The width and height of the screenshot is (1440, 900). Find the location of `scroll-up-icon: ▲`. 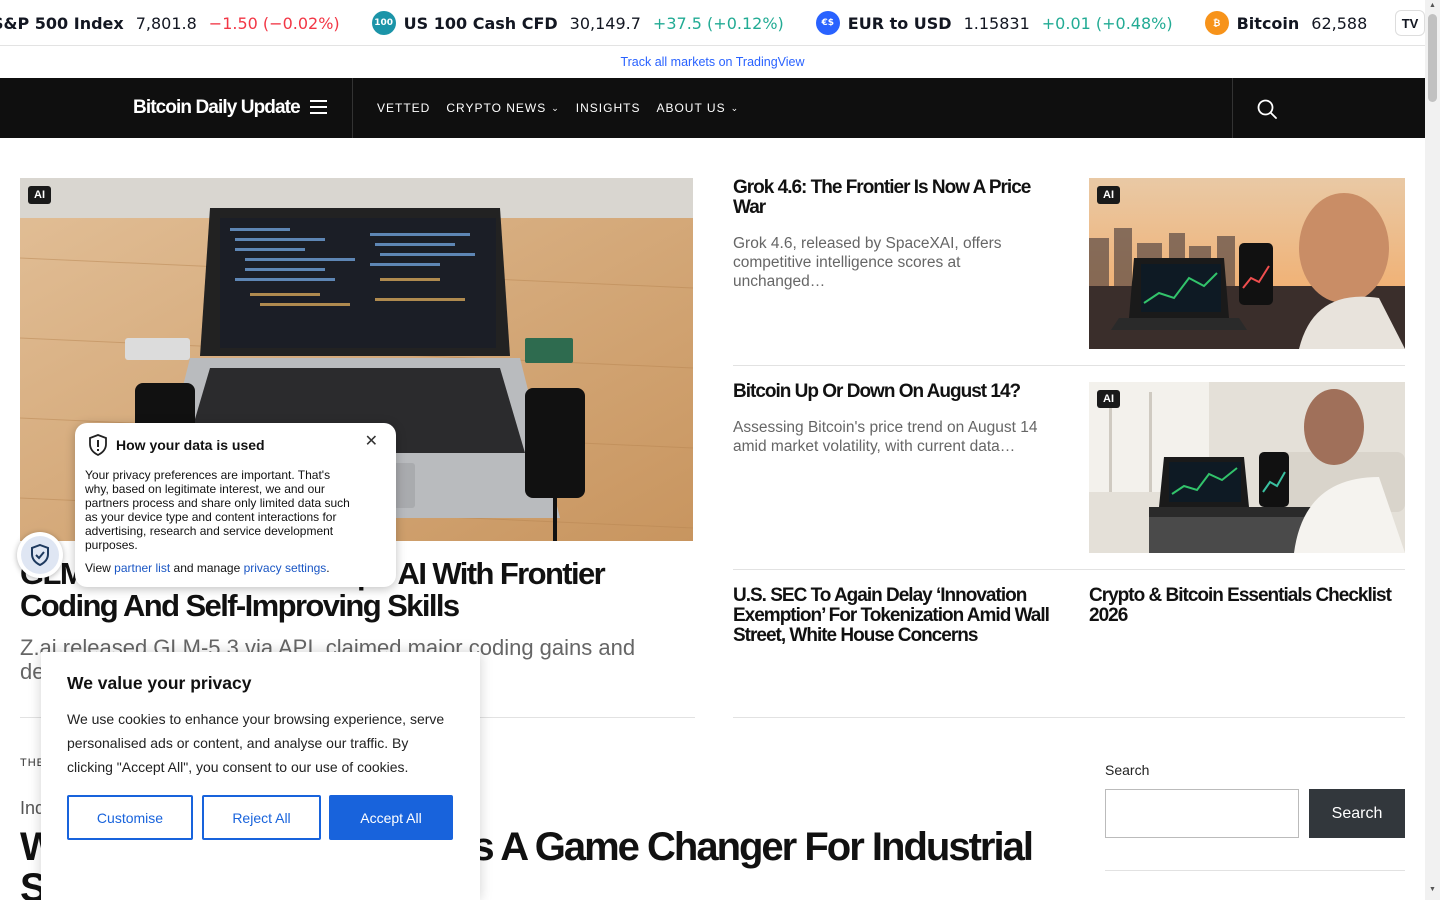

scroll-up-icon: ▲ is located at coordinates (1432, 5).